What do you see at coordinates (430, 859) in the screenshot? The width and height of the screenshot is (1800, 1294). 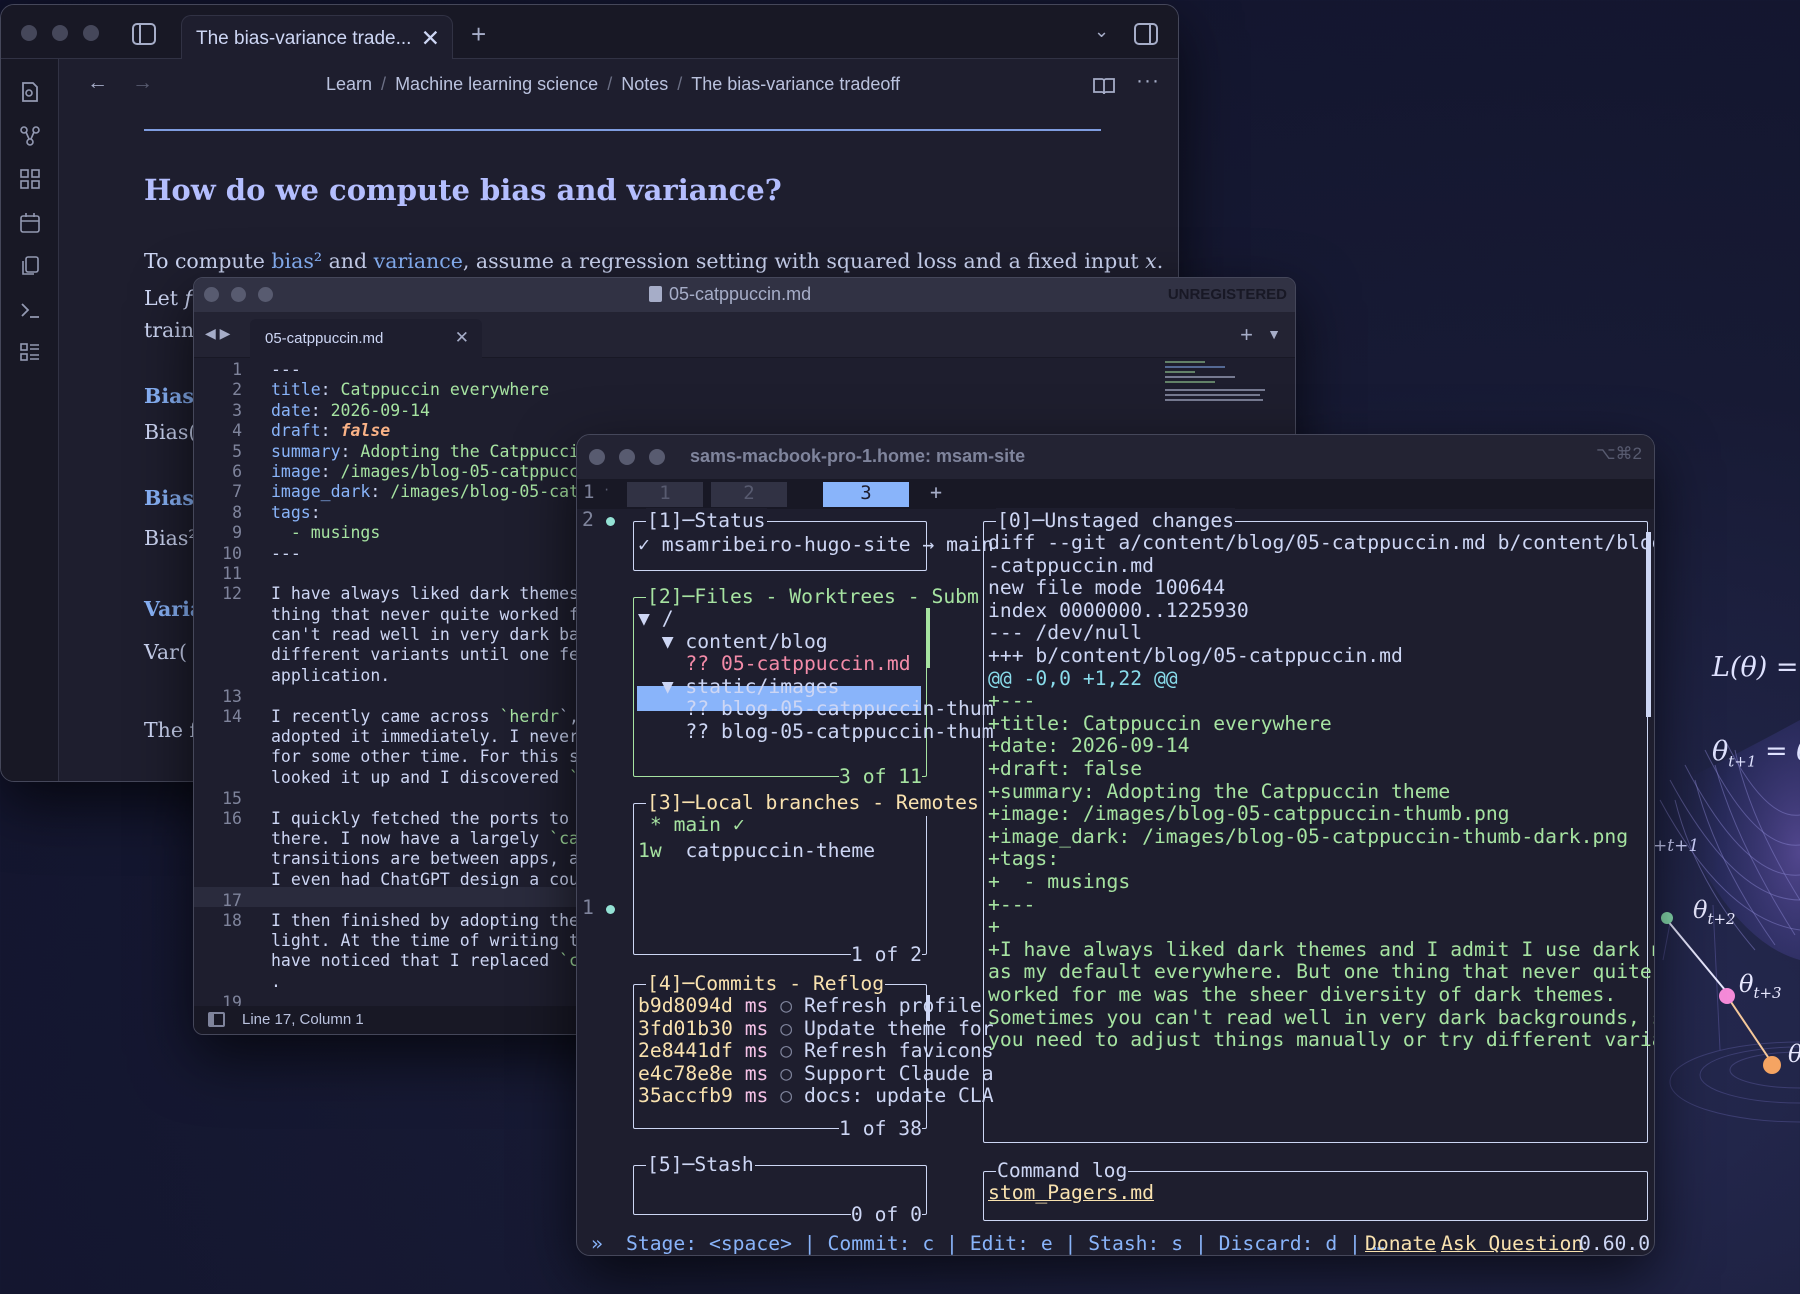 I see `code-line: transitions are between apps, an` at bounding box center [430, 859].